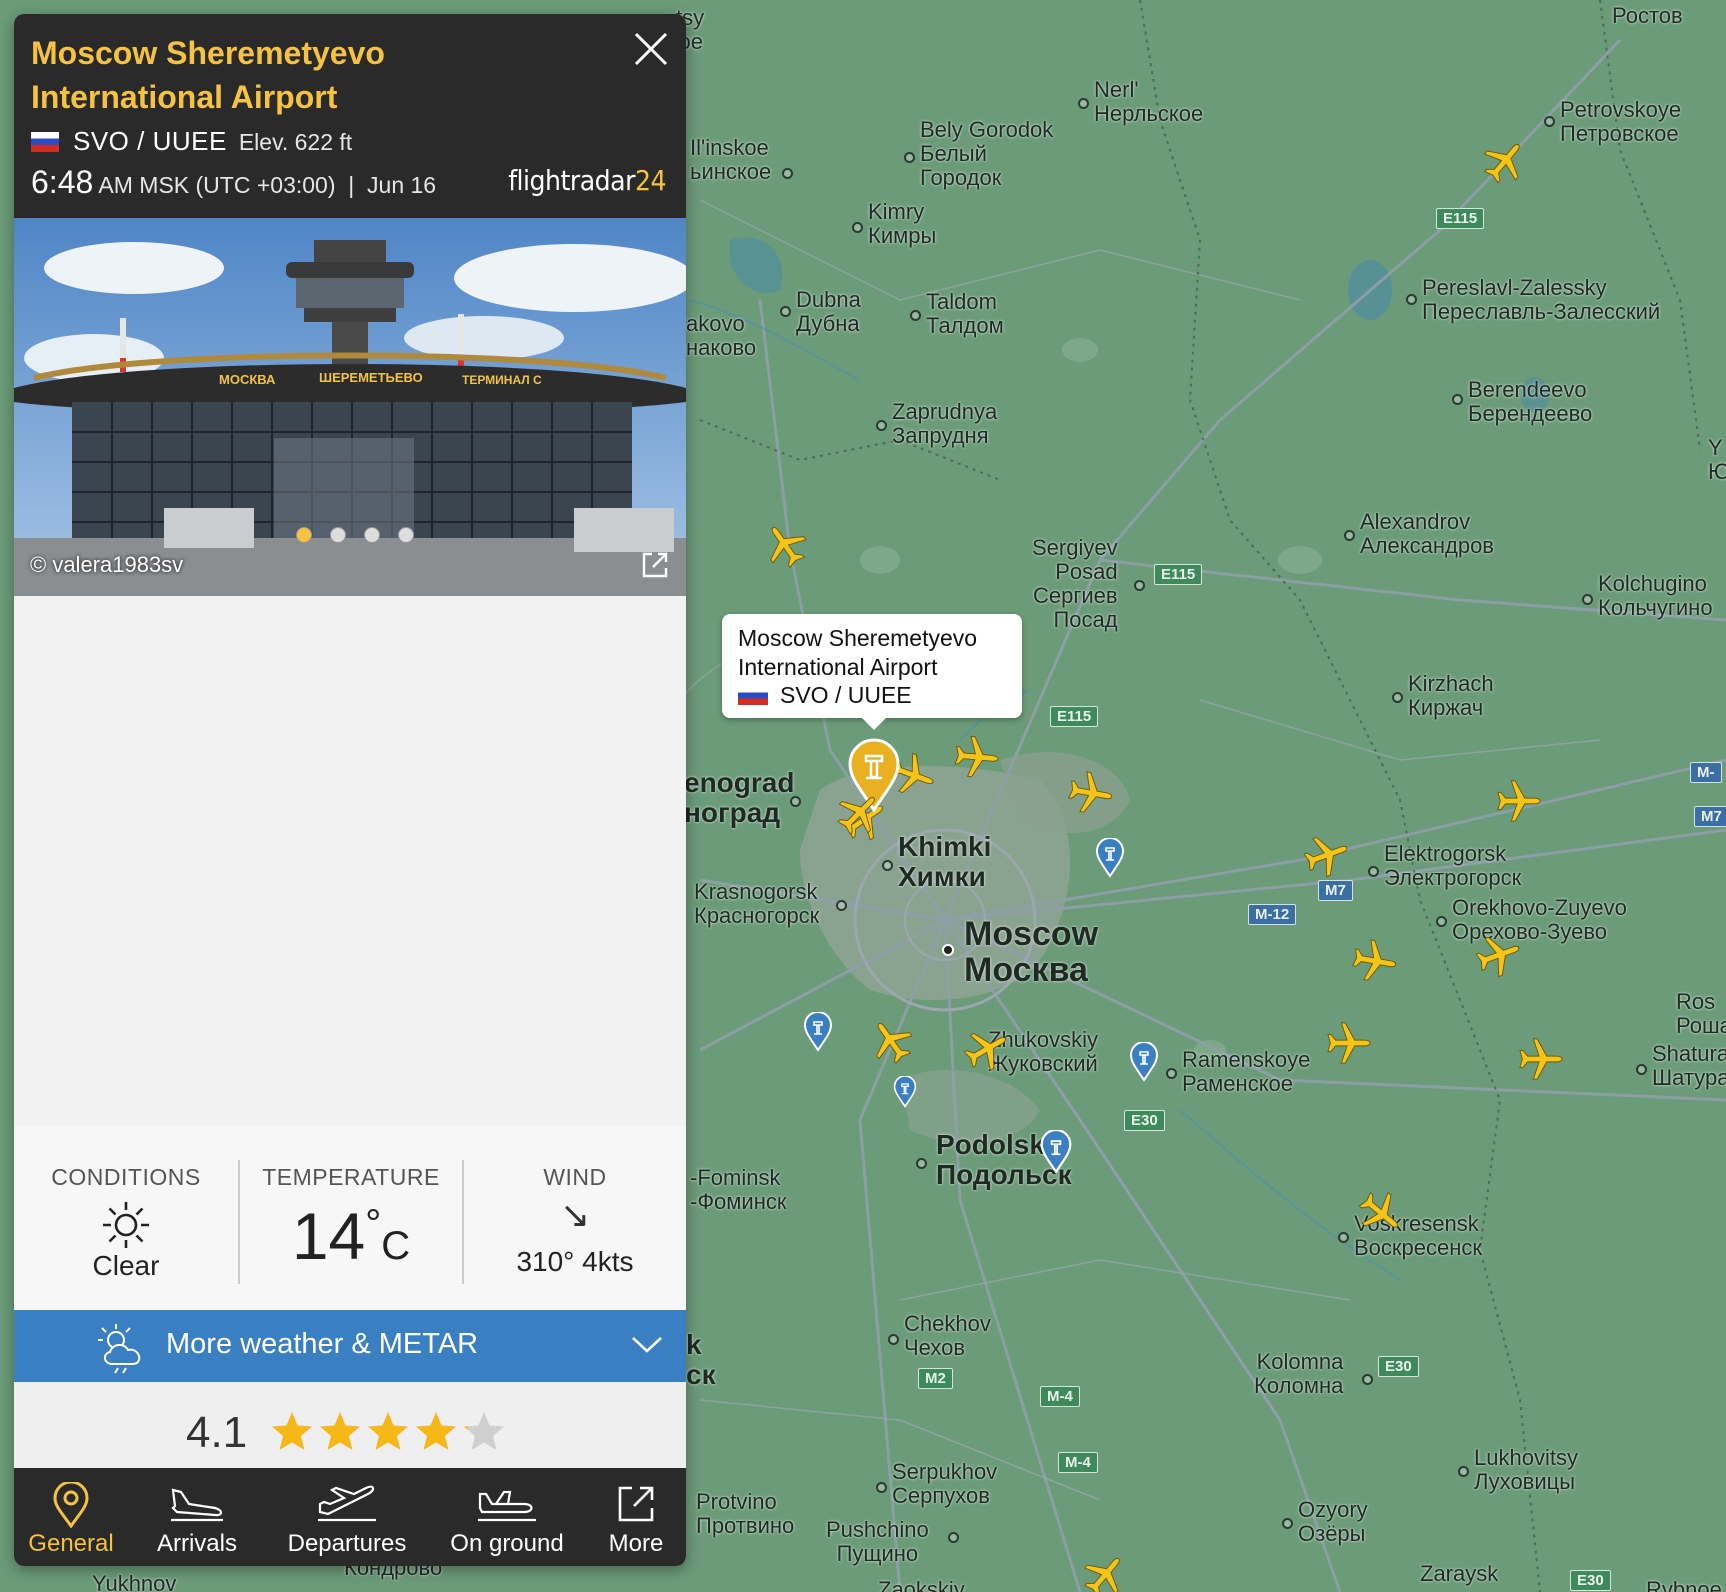 This screenshot has width=1726, height=1592. I want to click on nav-arrivals-label: Arrivals, so click(196, 1543).